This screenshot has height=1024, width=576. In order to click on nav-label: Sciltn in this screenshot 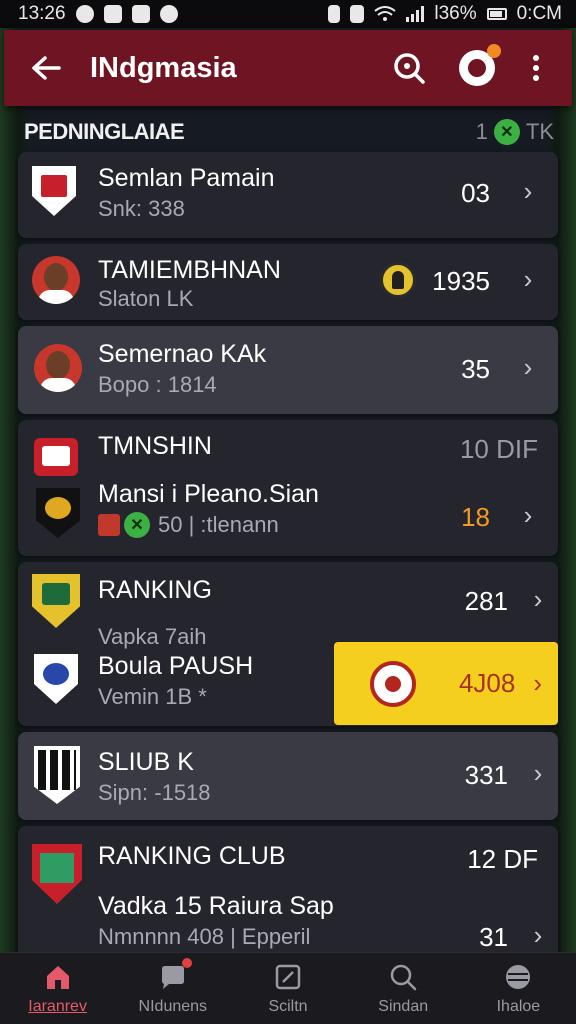, I will do `click(288, 1006)`.